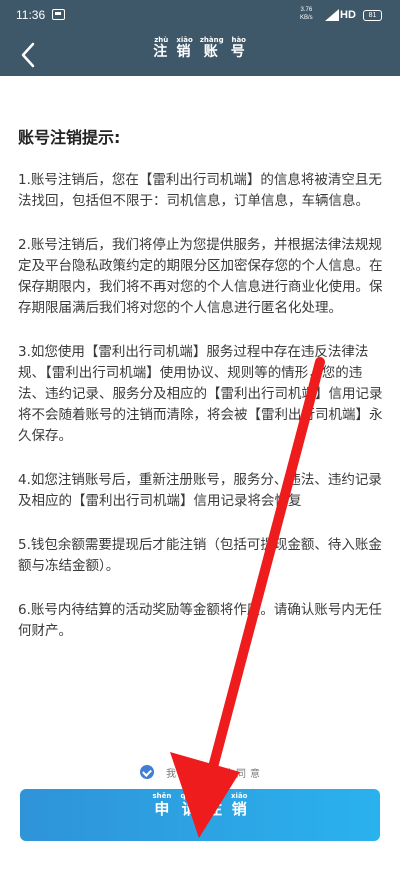 The height and width of the screenshot is (888, 400). Describe the element at coordinates (184, 48) in the screenshot. I see `title-char: 销xiāo` at that location.